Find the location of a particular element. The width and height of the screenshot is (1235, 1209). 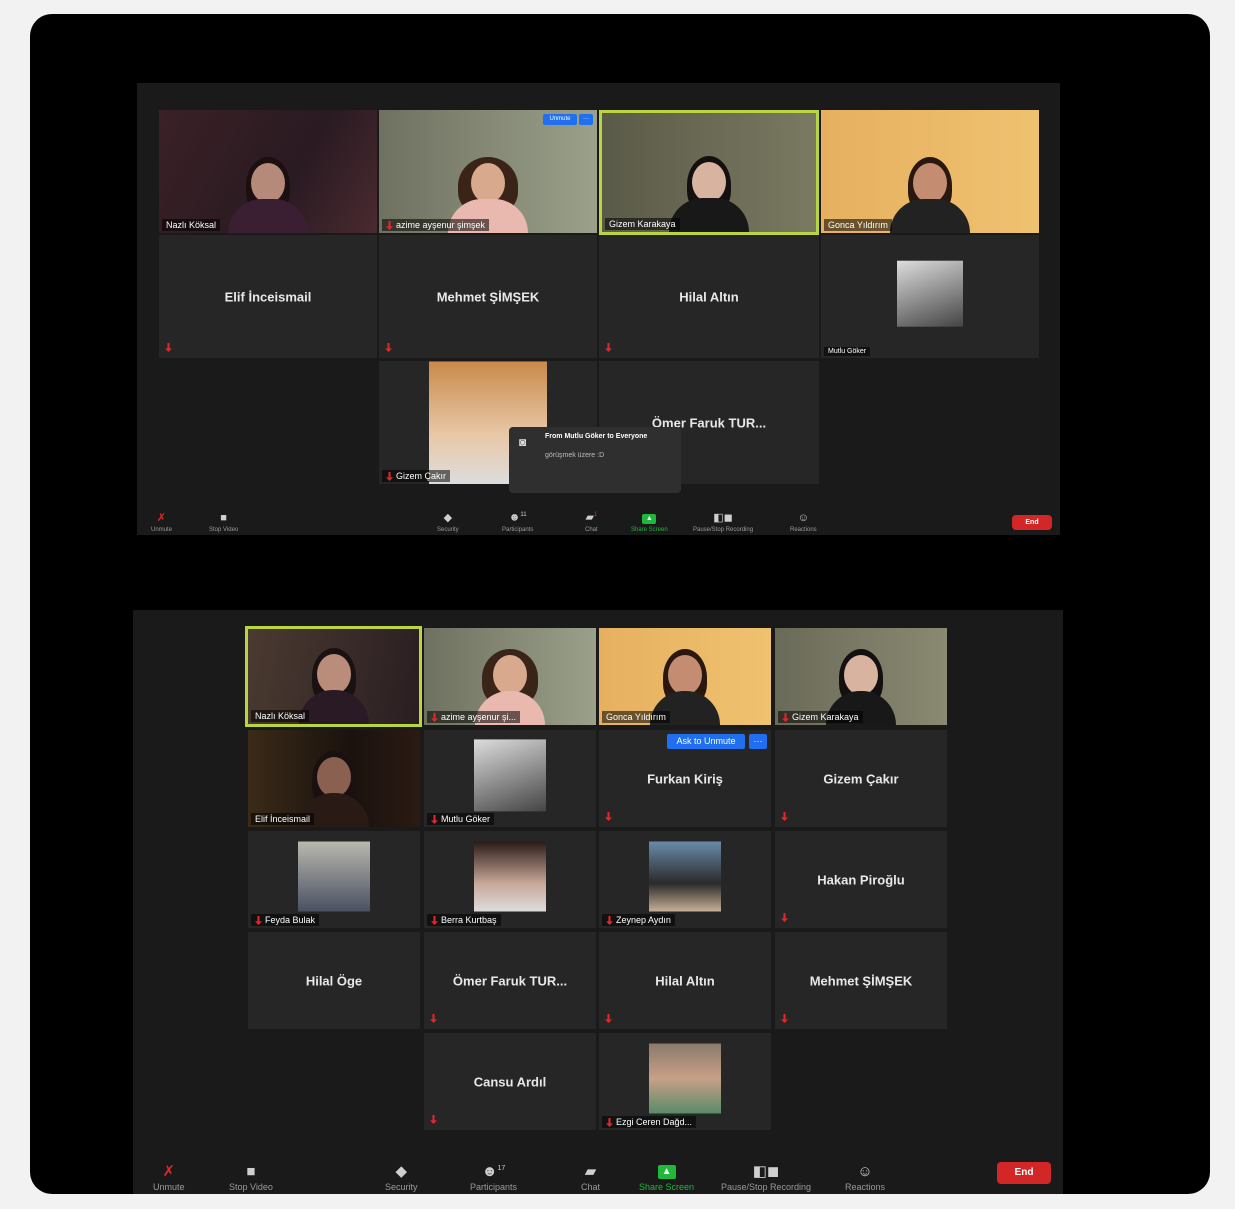

participants-button: ☻17 Participants is located at coordinates (493, 1176).